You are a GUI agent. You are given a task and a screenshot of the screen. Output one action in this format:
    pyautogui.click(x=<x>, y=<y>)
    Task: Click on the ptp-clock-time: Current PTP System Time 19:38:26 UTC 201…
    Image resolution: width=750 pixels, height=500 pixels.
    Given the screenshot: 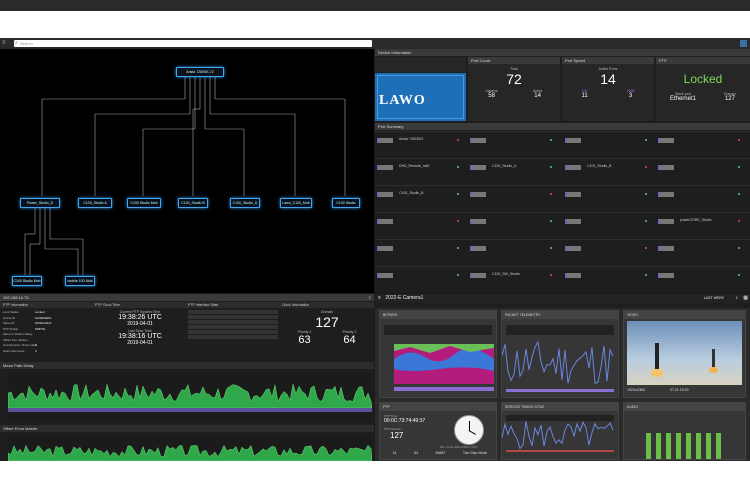 What is the action you would take?
    pyautogui.click(x=140, y=328)
    